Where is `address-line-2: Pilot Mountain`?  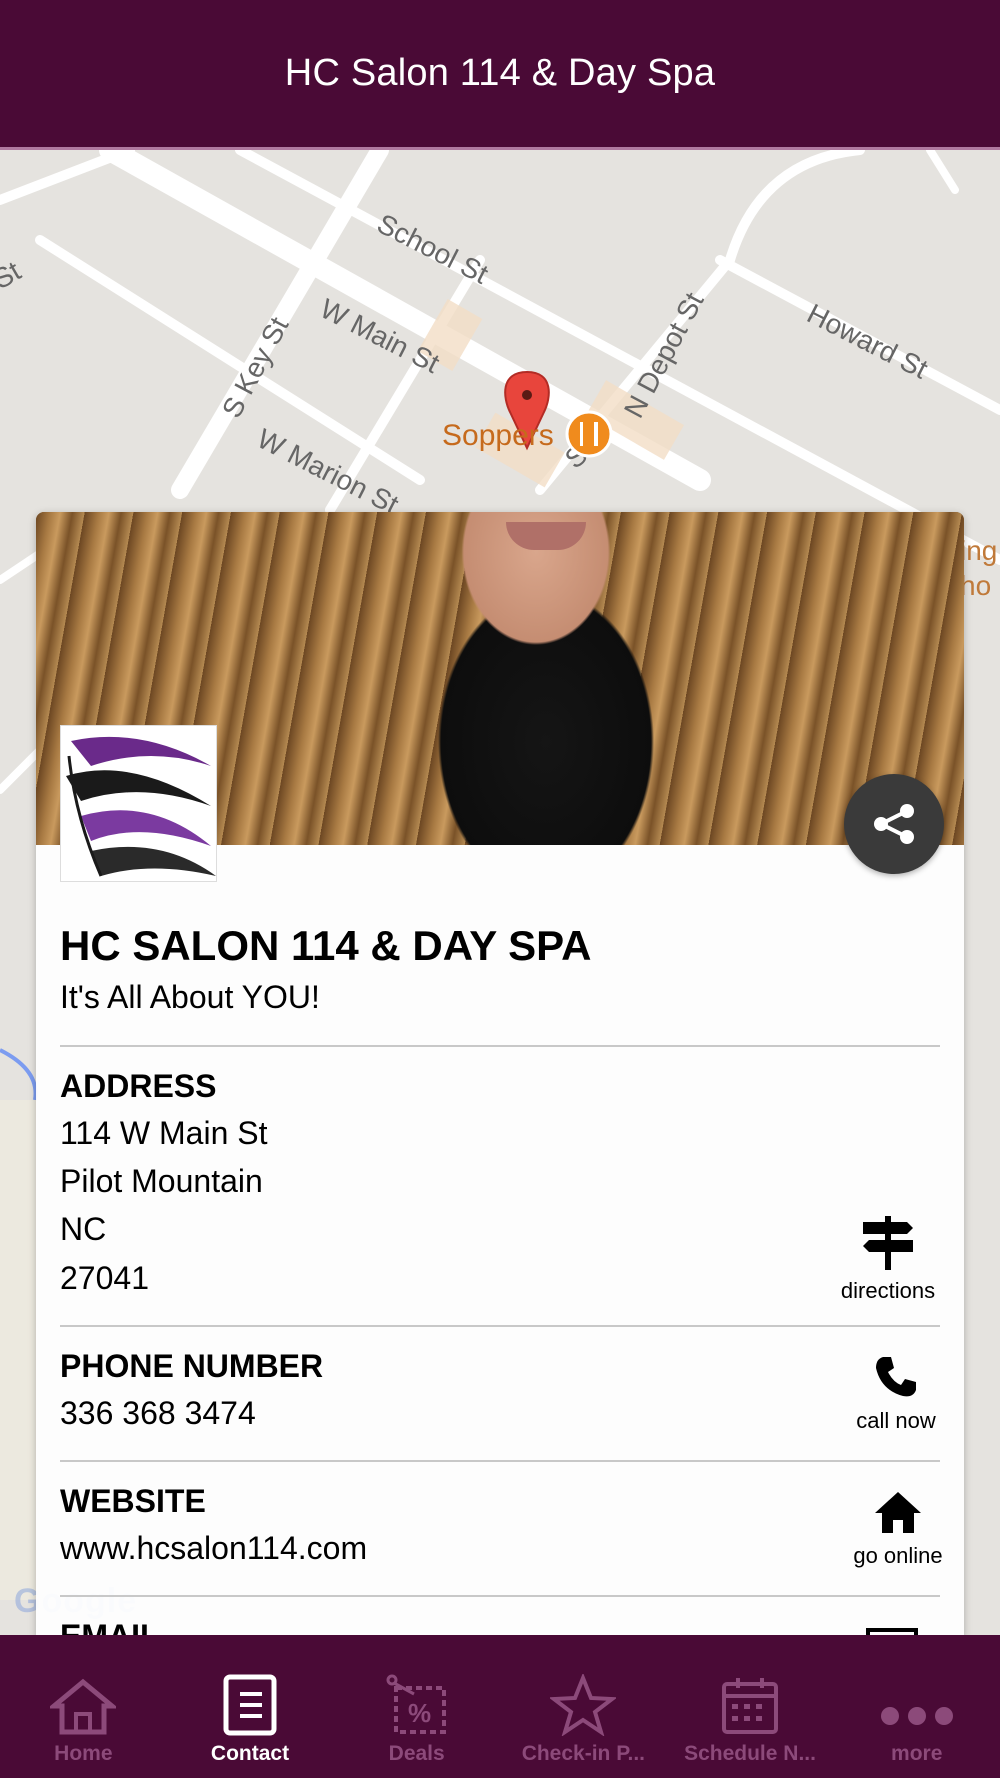
address-line-2: Pilot Mountain is located at coordinates (161, 1181).